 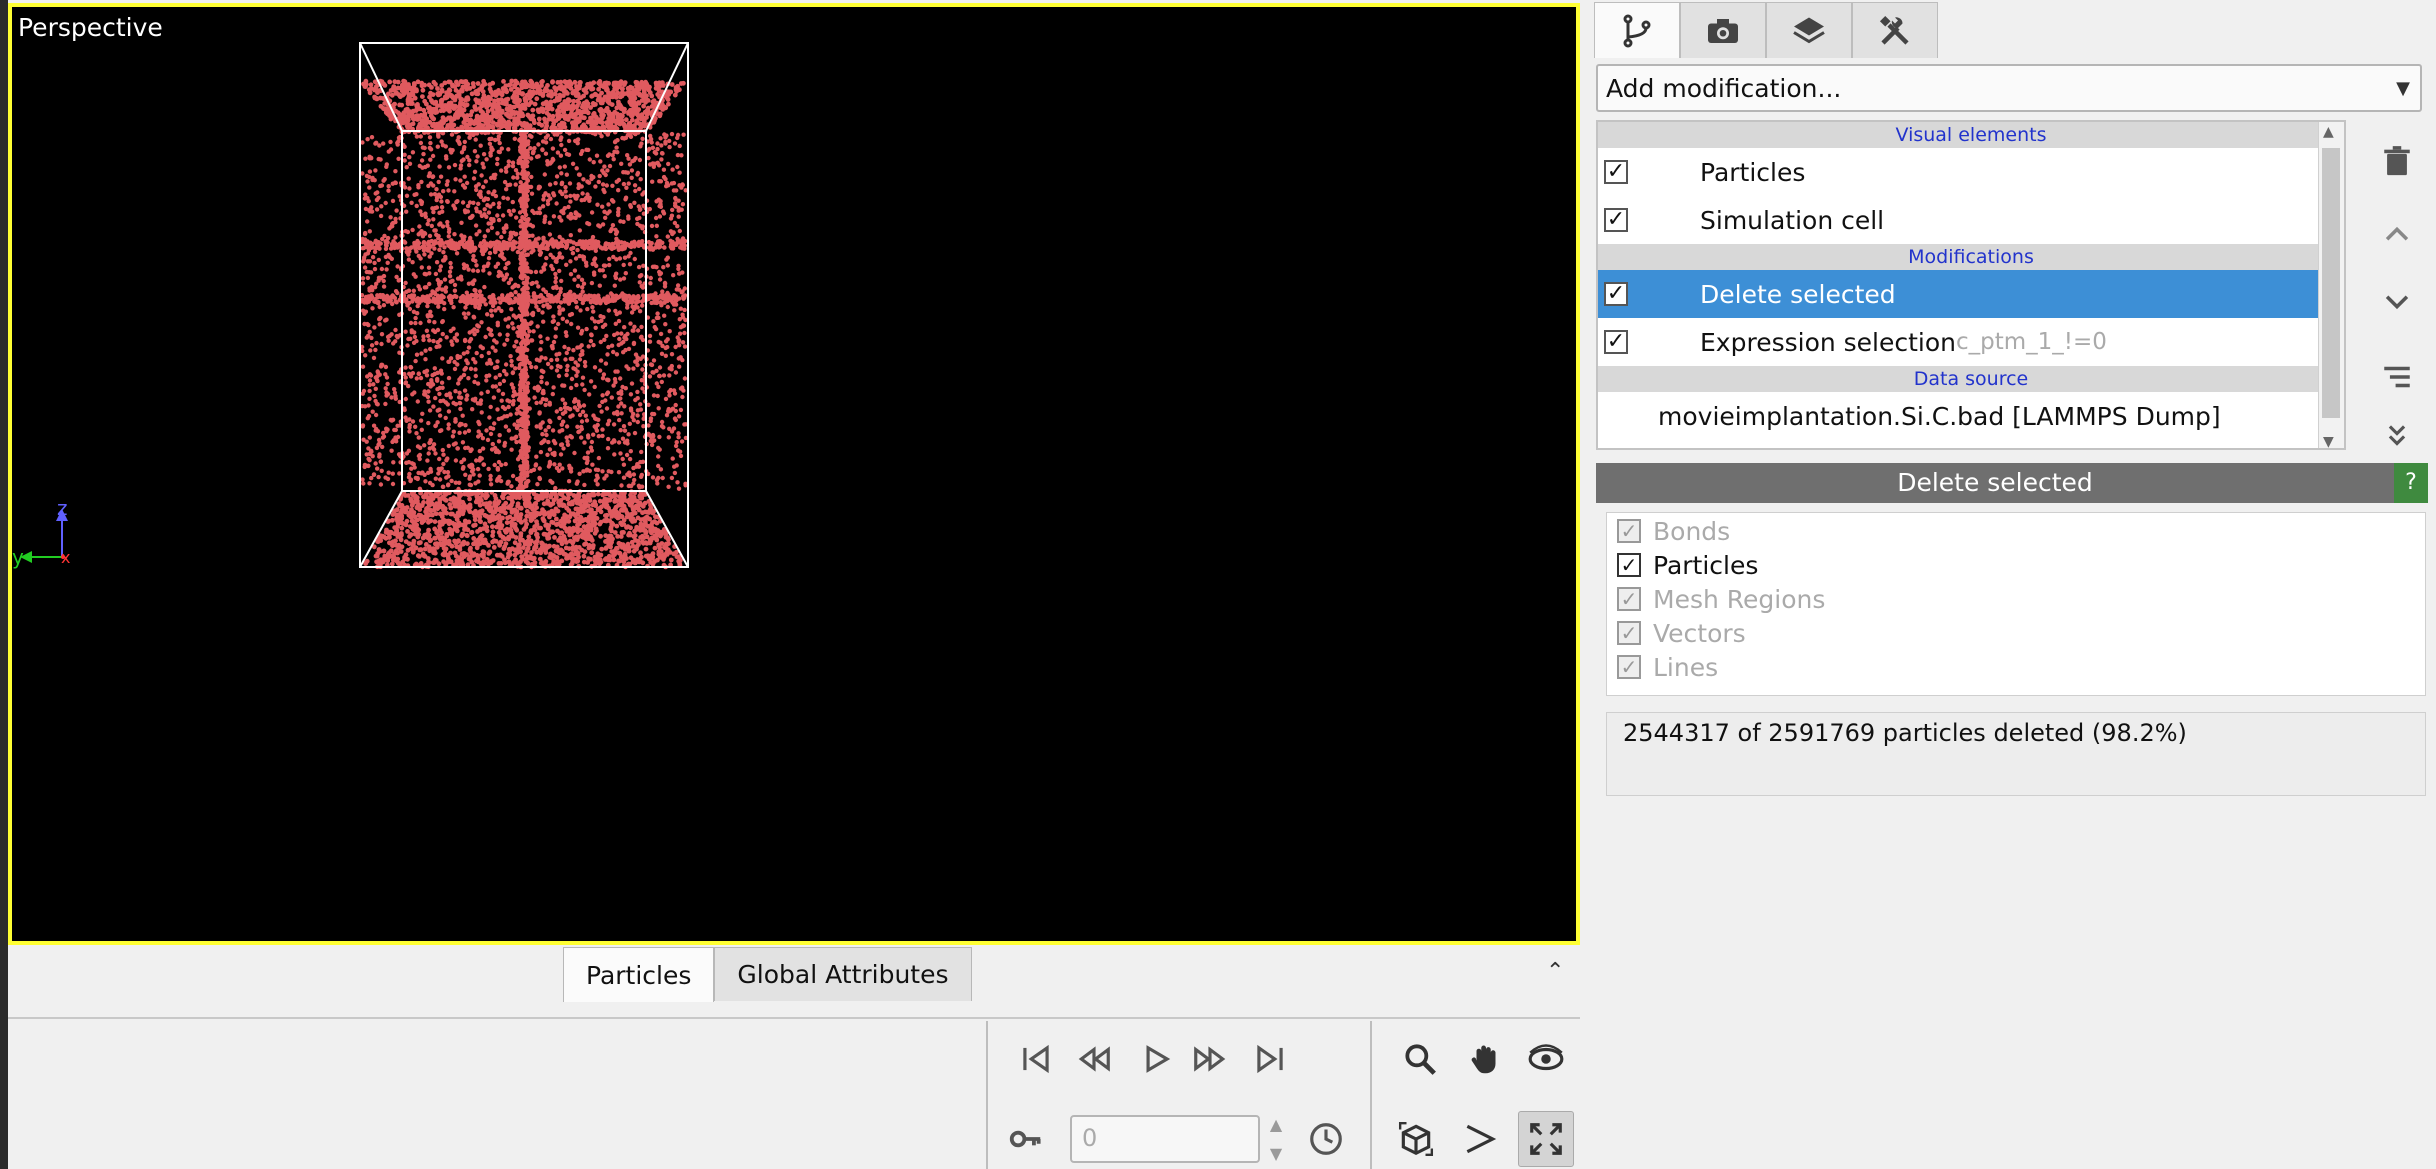 What do you see at coordinates (1971, 220) in the screenshot?
I see `pipeline-item-simulation-cell: ✓ Simulation cell` at bounding box center [1971, 220].